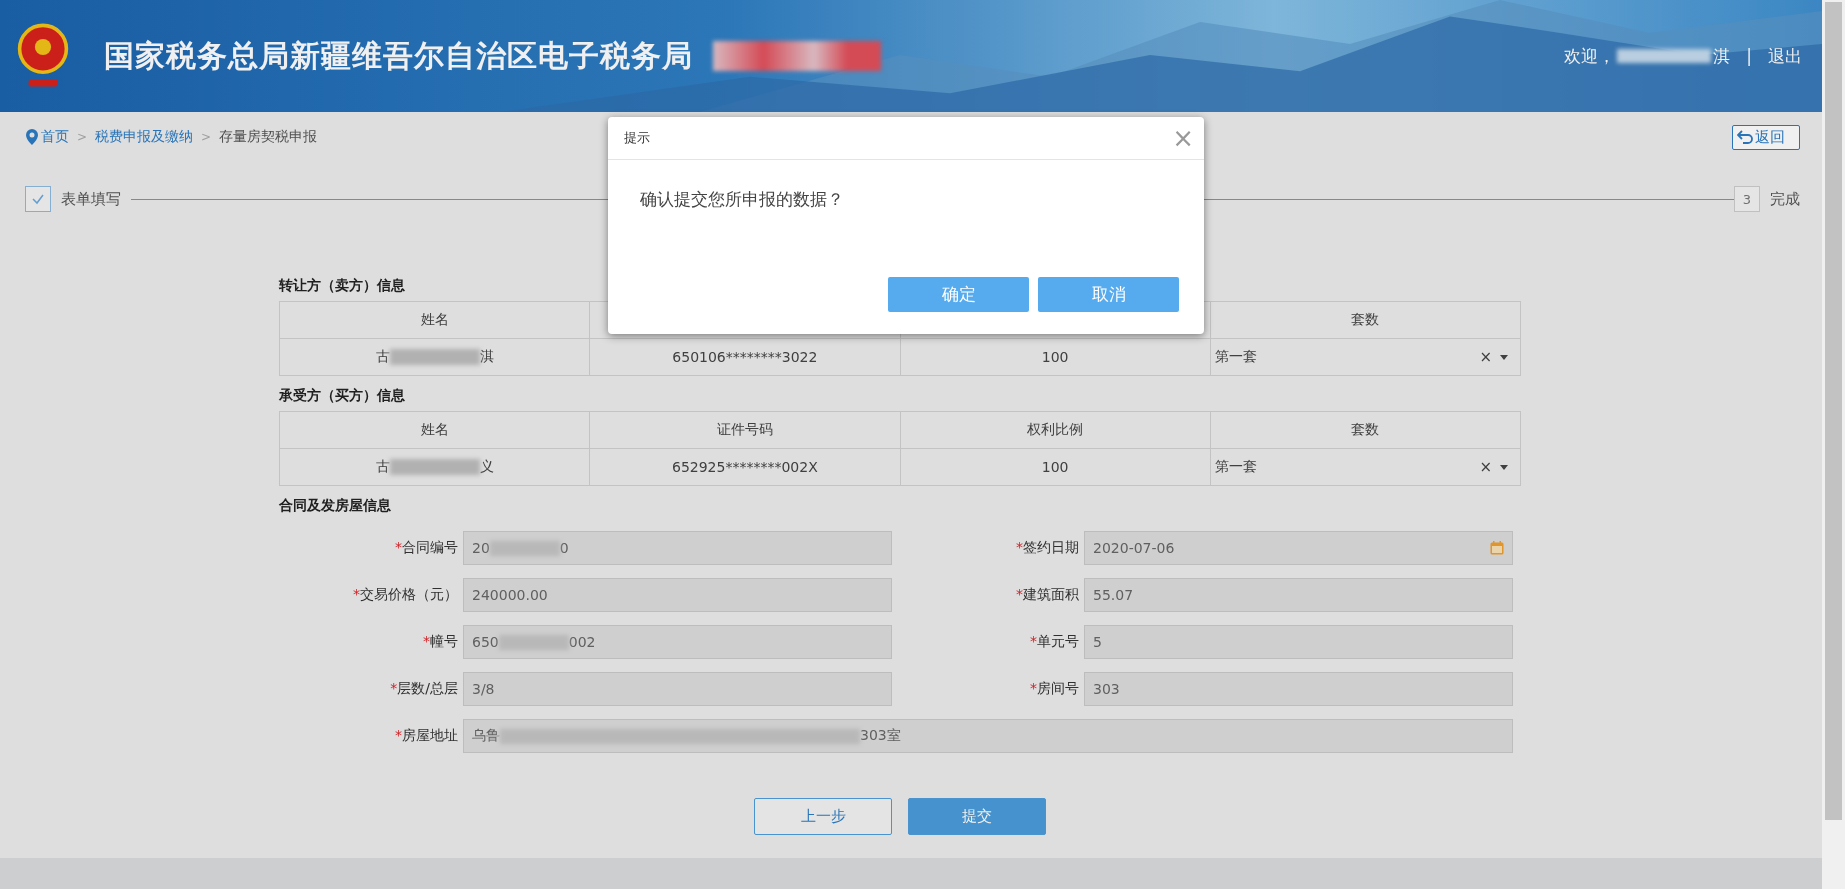 This screenshot has height=889, width=1845. Describe the element at coordinates (677, 642) in the screenshot. I see `input-field: 650 002` at that location.